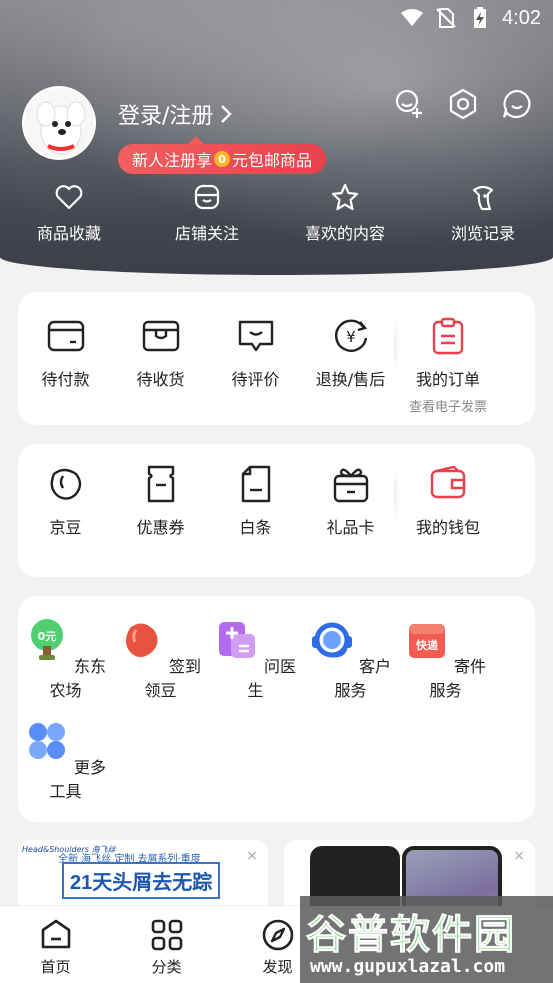  What do you see at coordinates (65, 365) in the screenshot?
I see `order-pending-payment: 待付款` at bounding box center [65, 365].